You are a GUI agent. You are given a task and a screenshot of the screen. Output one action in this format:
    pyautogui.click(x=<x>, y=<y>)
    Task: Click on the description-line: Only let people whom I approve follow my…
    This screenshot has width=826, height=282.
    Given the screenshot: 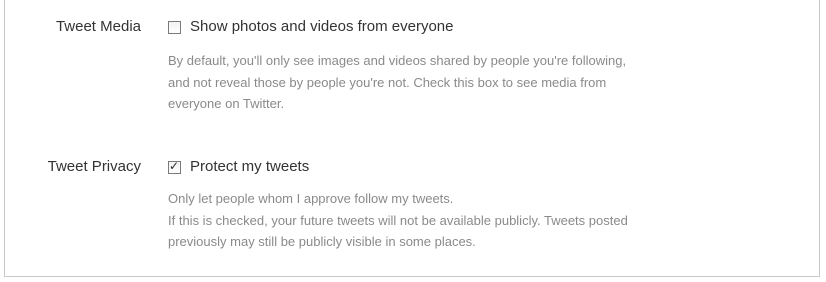 What is the action you would take?
    pyautogui.click(x=311, y=198)
    